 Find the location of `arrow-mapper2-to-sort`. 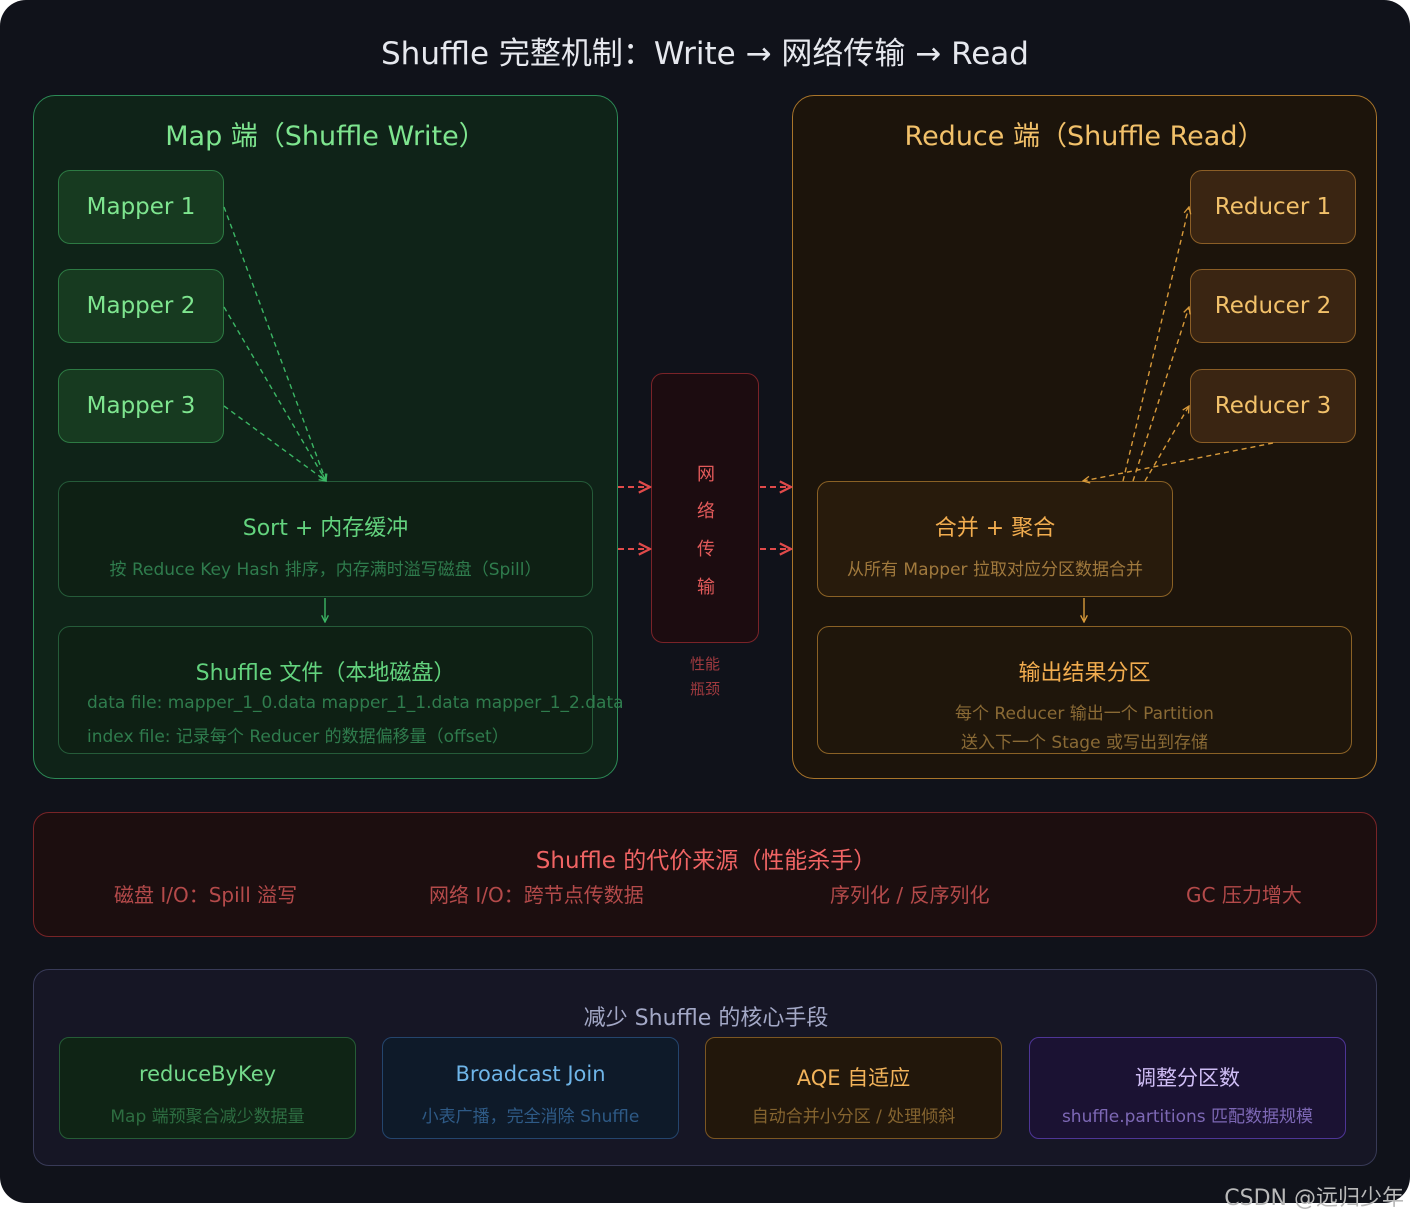

arrow-mapper2-to-sort is located at coordinates (274, 393).